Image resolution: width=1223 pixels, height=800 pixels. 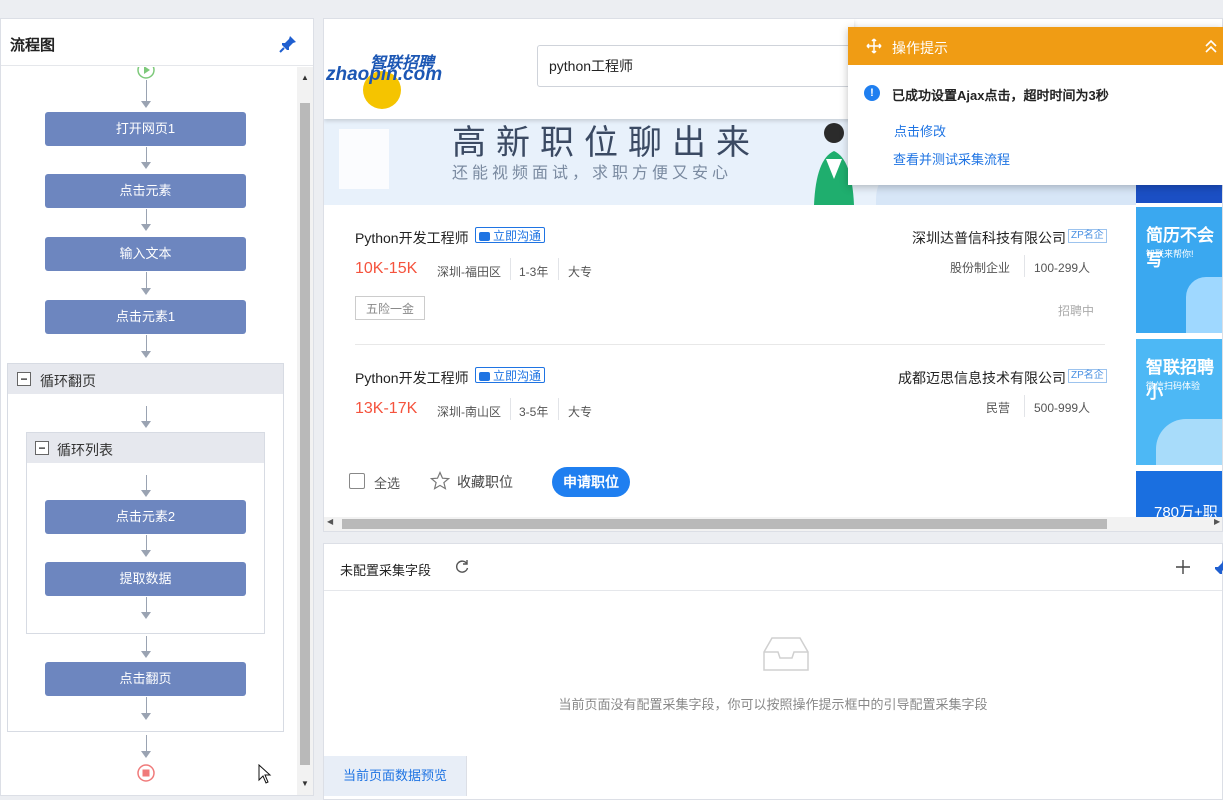 I want to click on scroll-up-icon: ▲, so click(x=305, y=78).